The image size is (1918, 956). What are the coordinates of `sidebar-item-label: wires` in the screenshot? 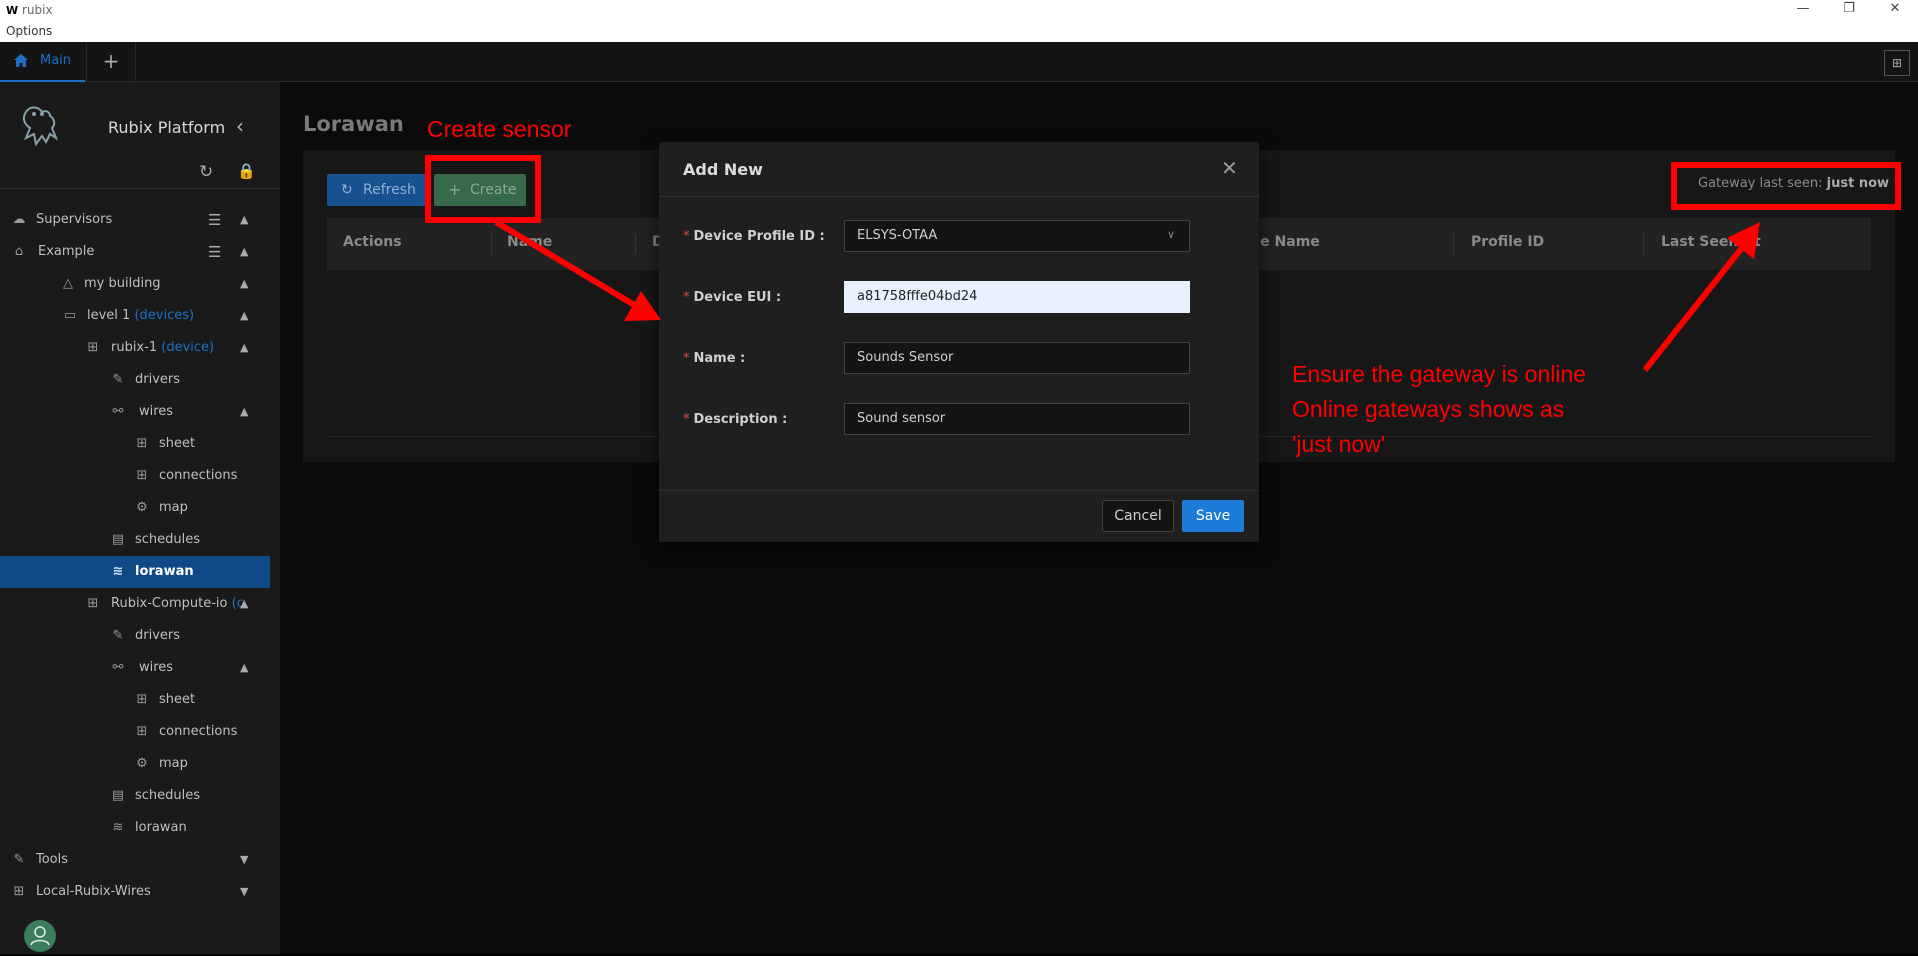 It's located at (156, 667).